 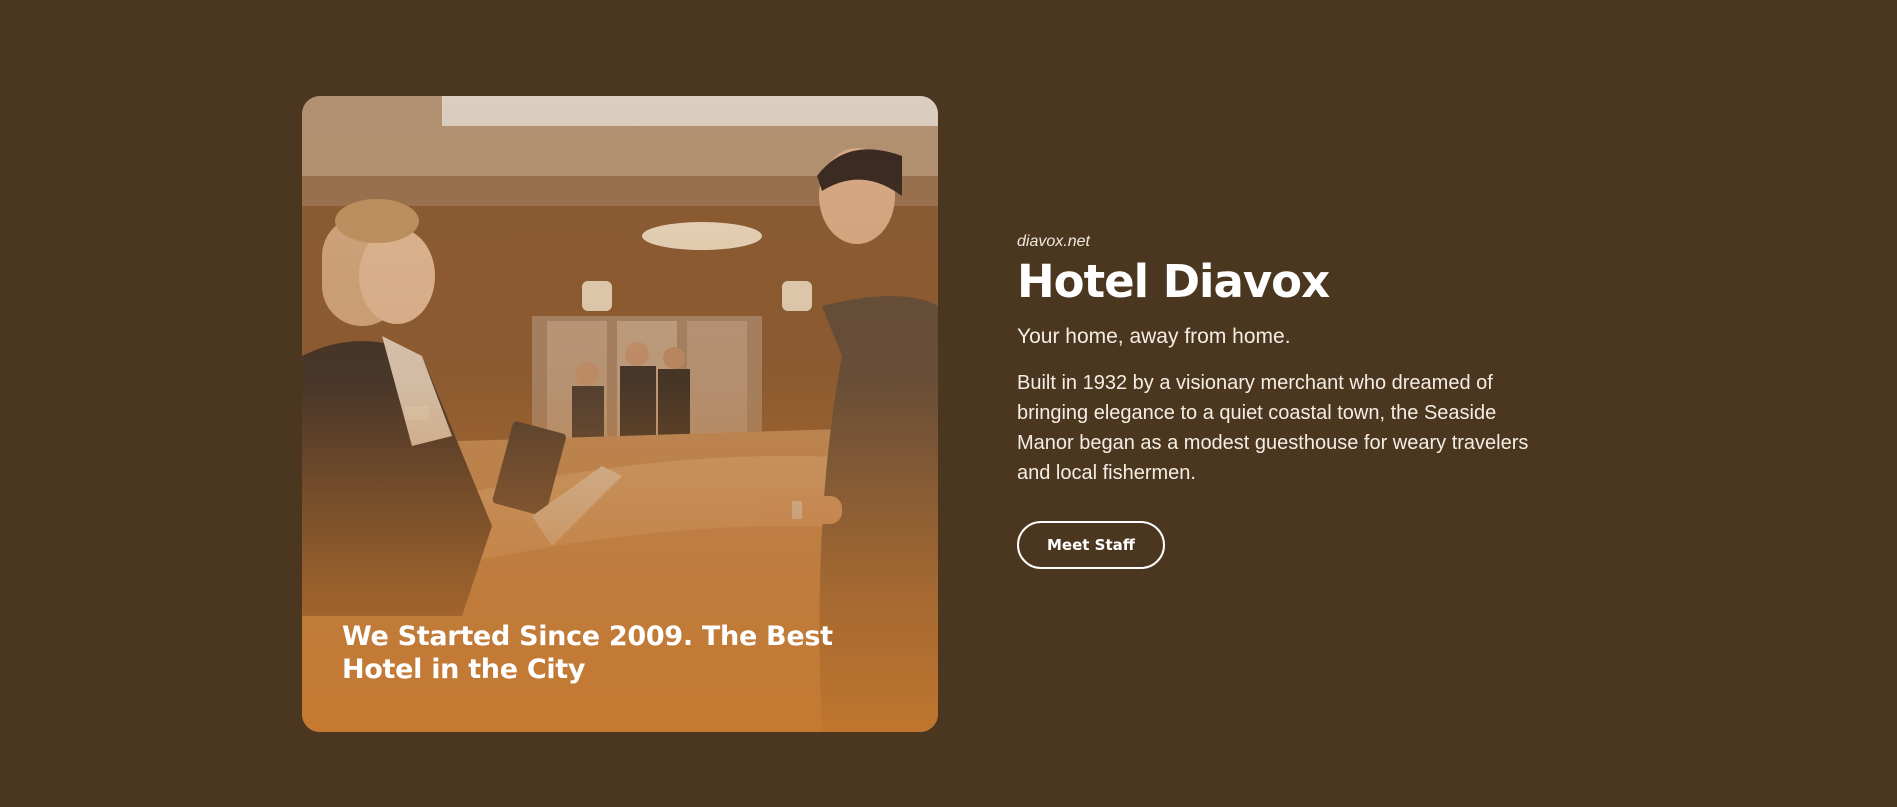 I want to click on page-title: Hotel Diavox, so click(x=1173, y=281).